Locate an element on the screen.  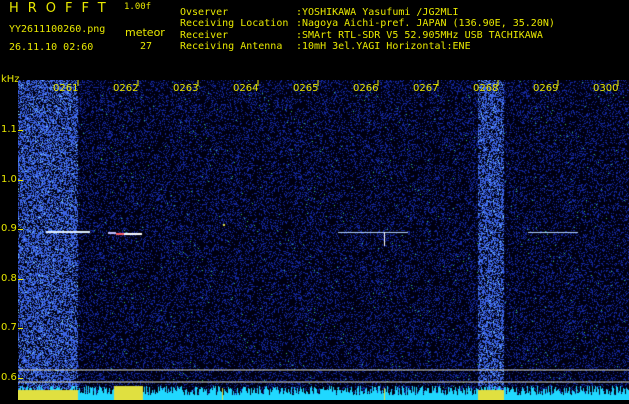
x-tick-label: 0266 is located at coordinates (365, 88).